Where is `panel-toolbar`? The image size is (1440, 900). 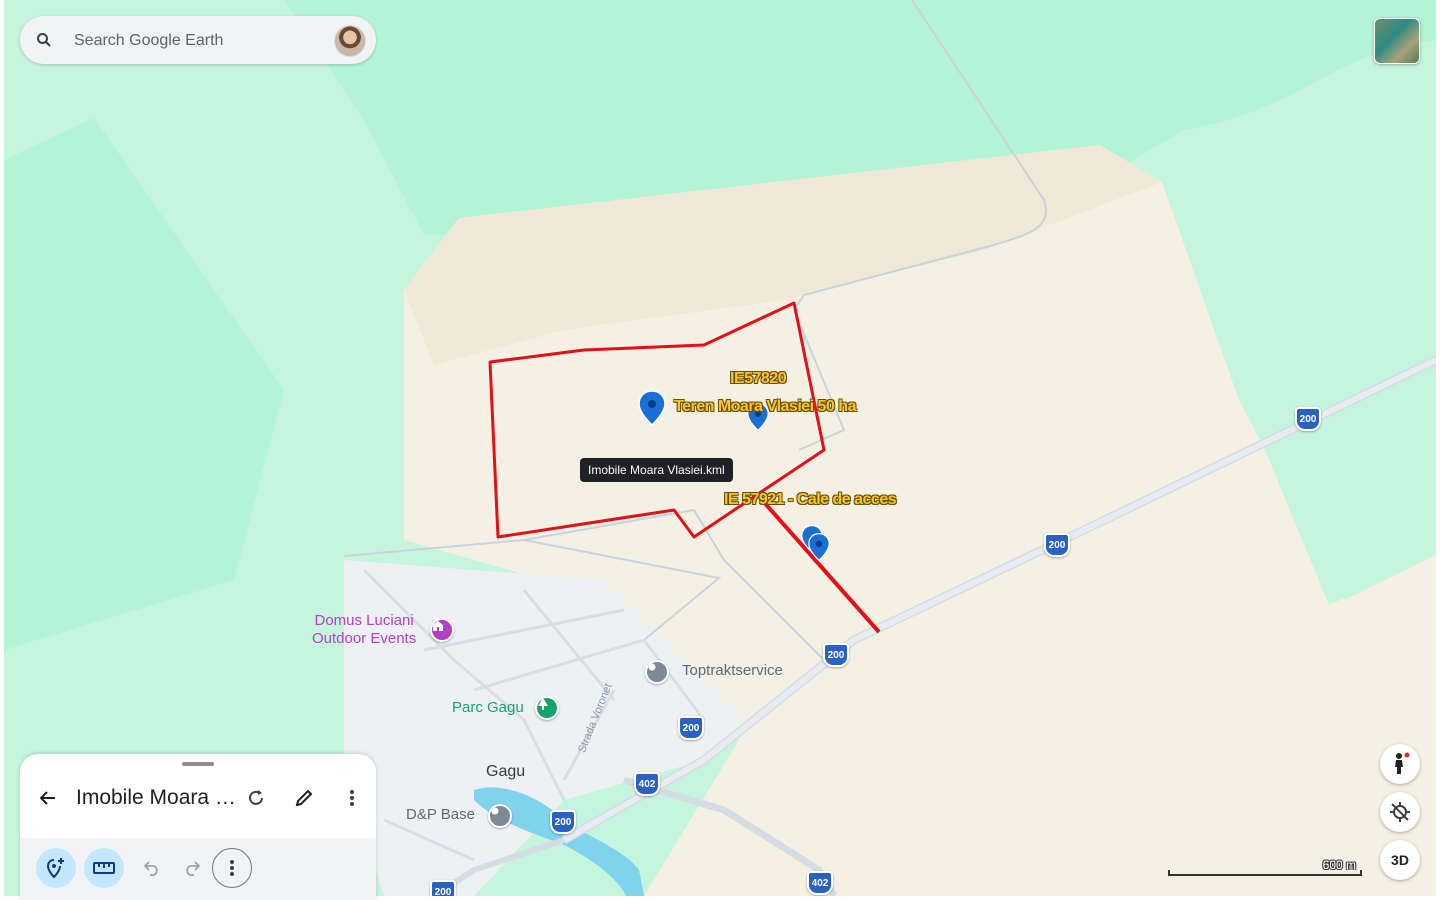 panel-toolbar is located at coordinates (198, 869).